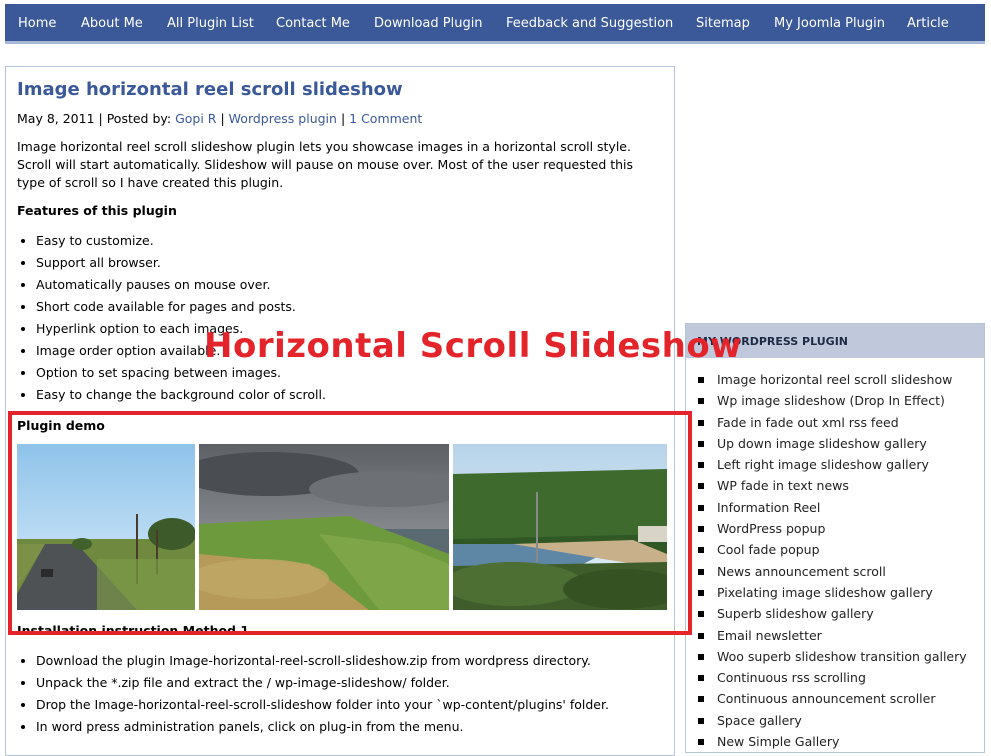  Describe the element at coordinates (832, 613) in the screenshot. I see `sidebar-link: Superb slideshow gallery` at that location.